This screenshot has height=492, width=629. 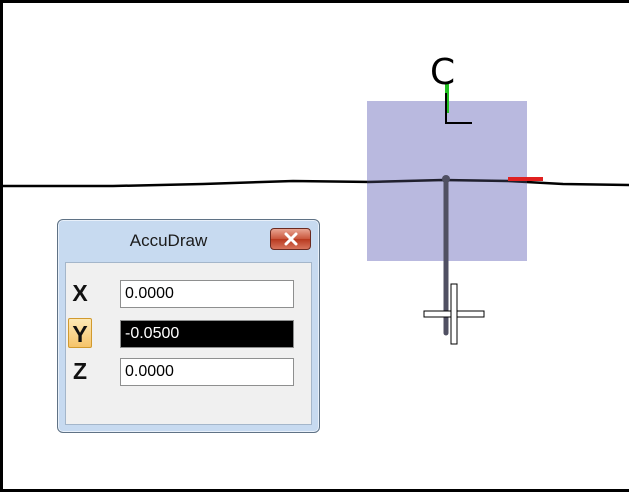 I want to click on axis-row-z: Z, so click(x=188, y=371).